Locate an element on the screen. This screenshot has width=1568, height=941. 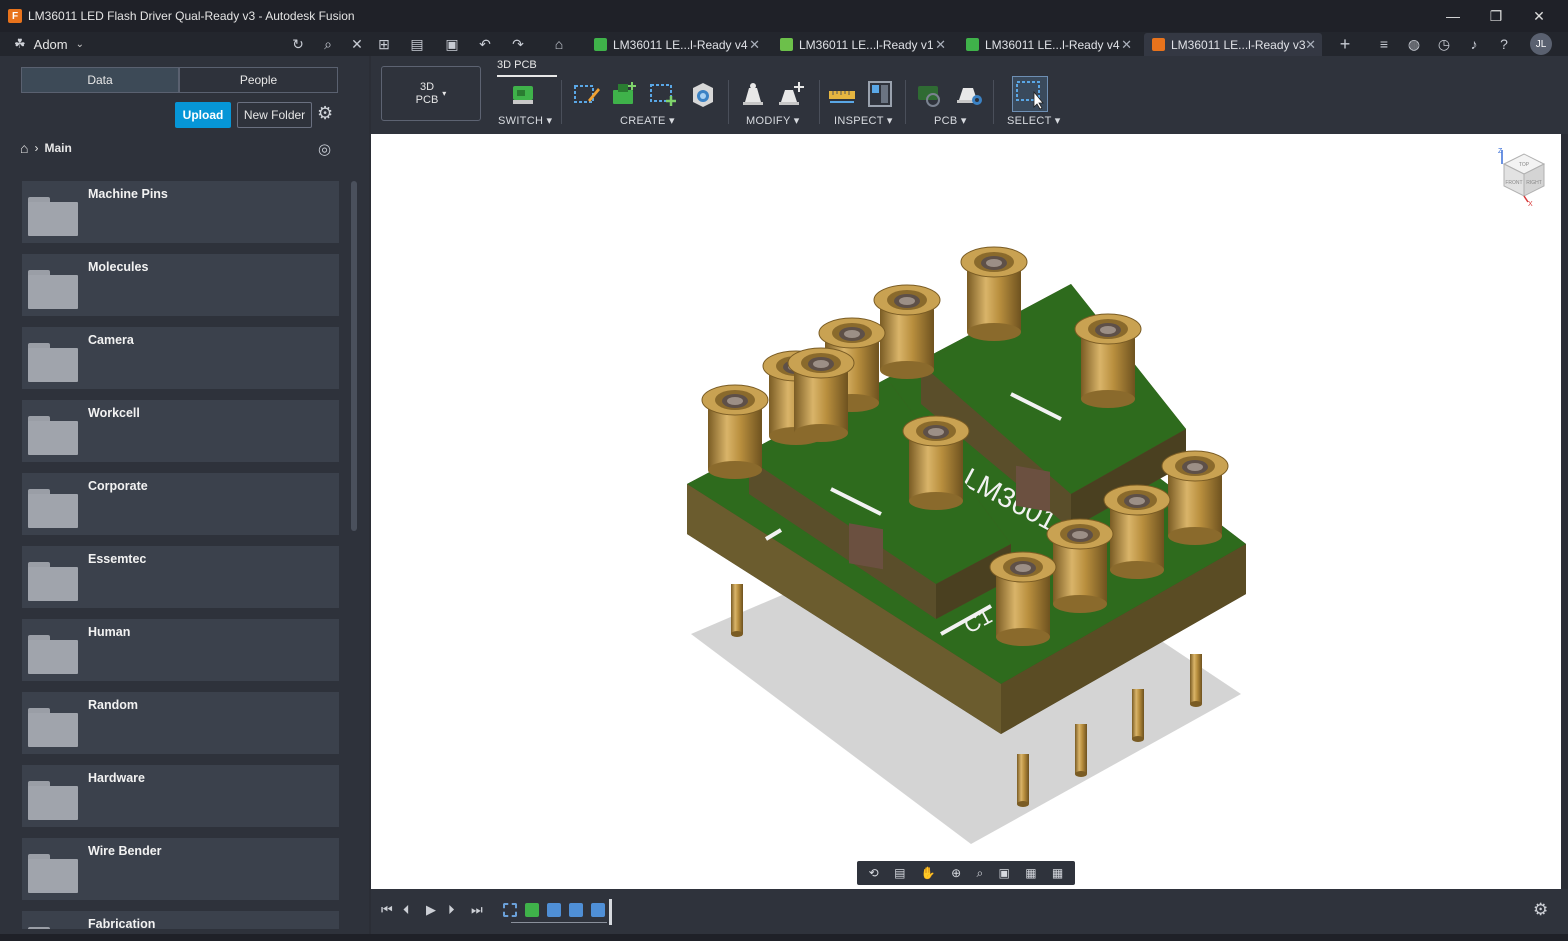
measure-icon is located at coordinates (842, 94).